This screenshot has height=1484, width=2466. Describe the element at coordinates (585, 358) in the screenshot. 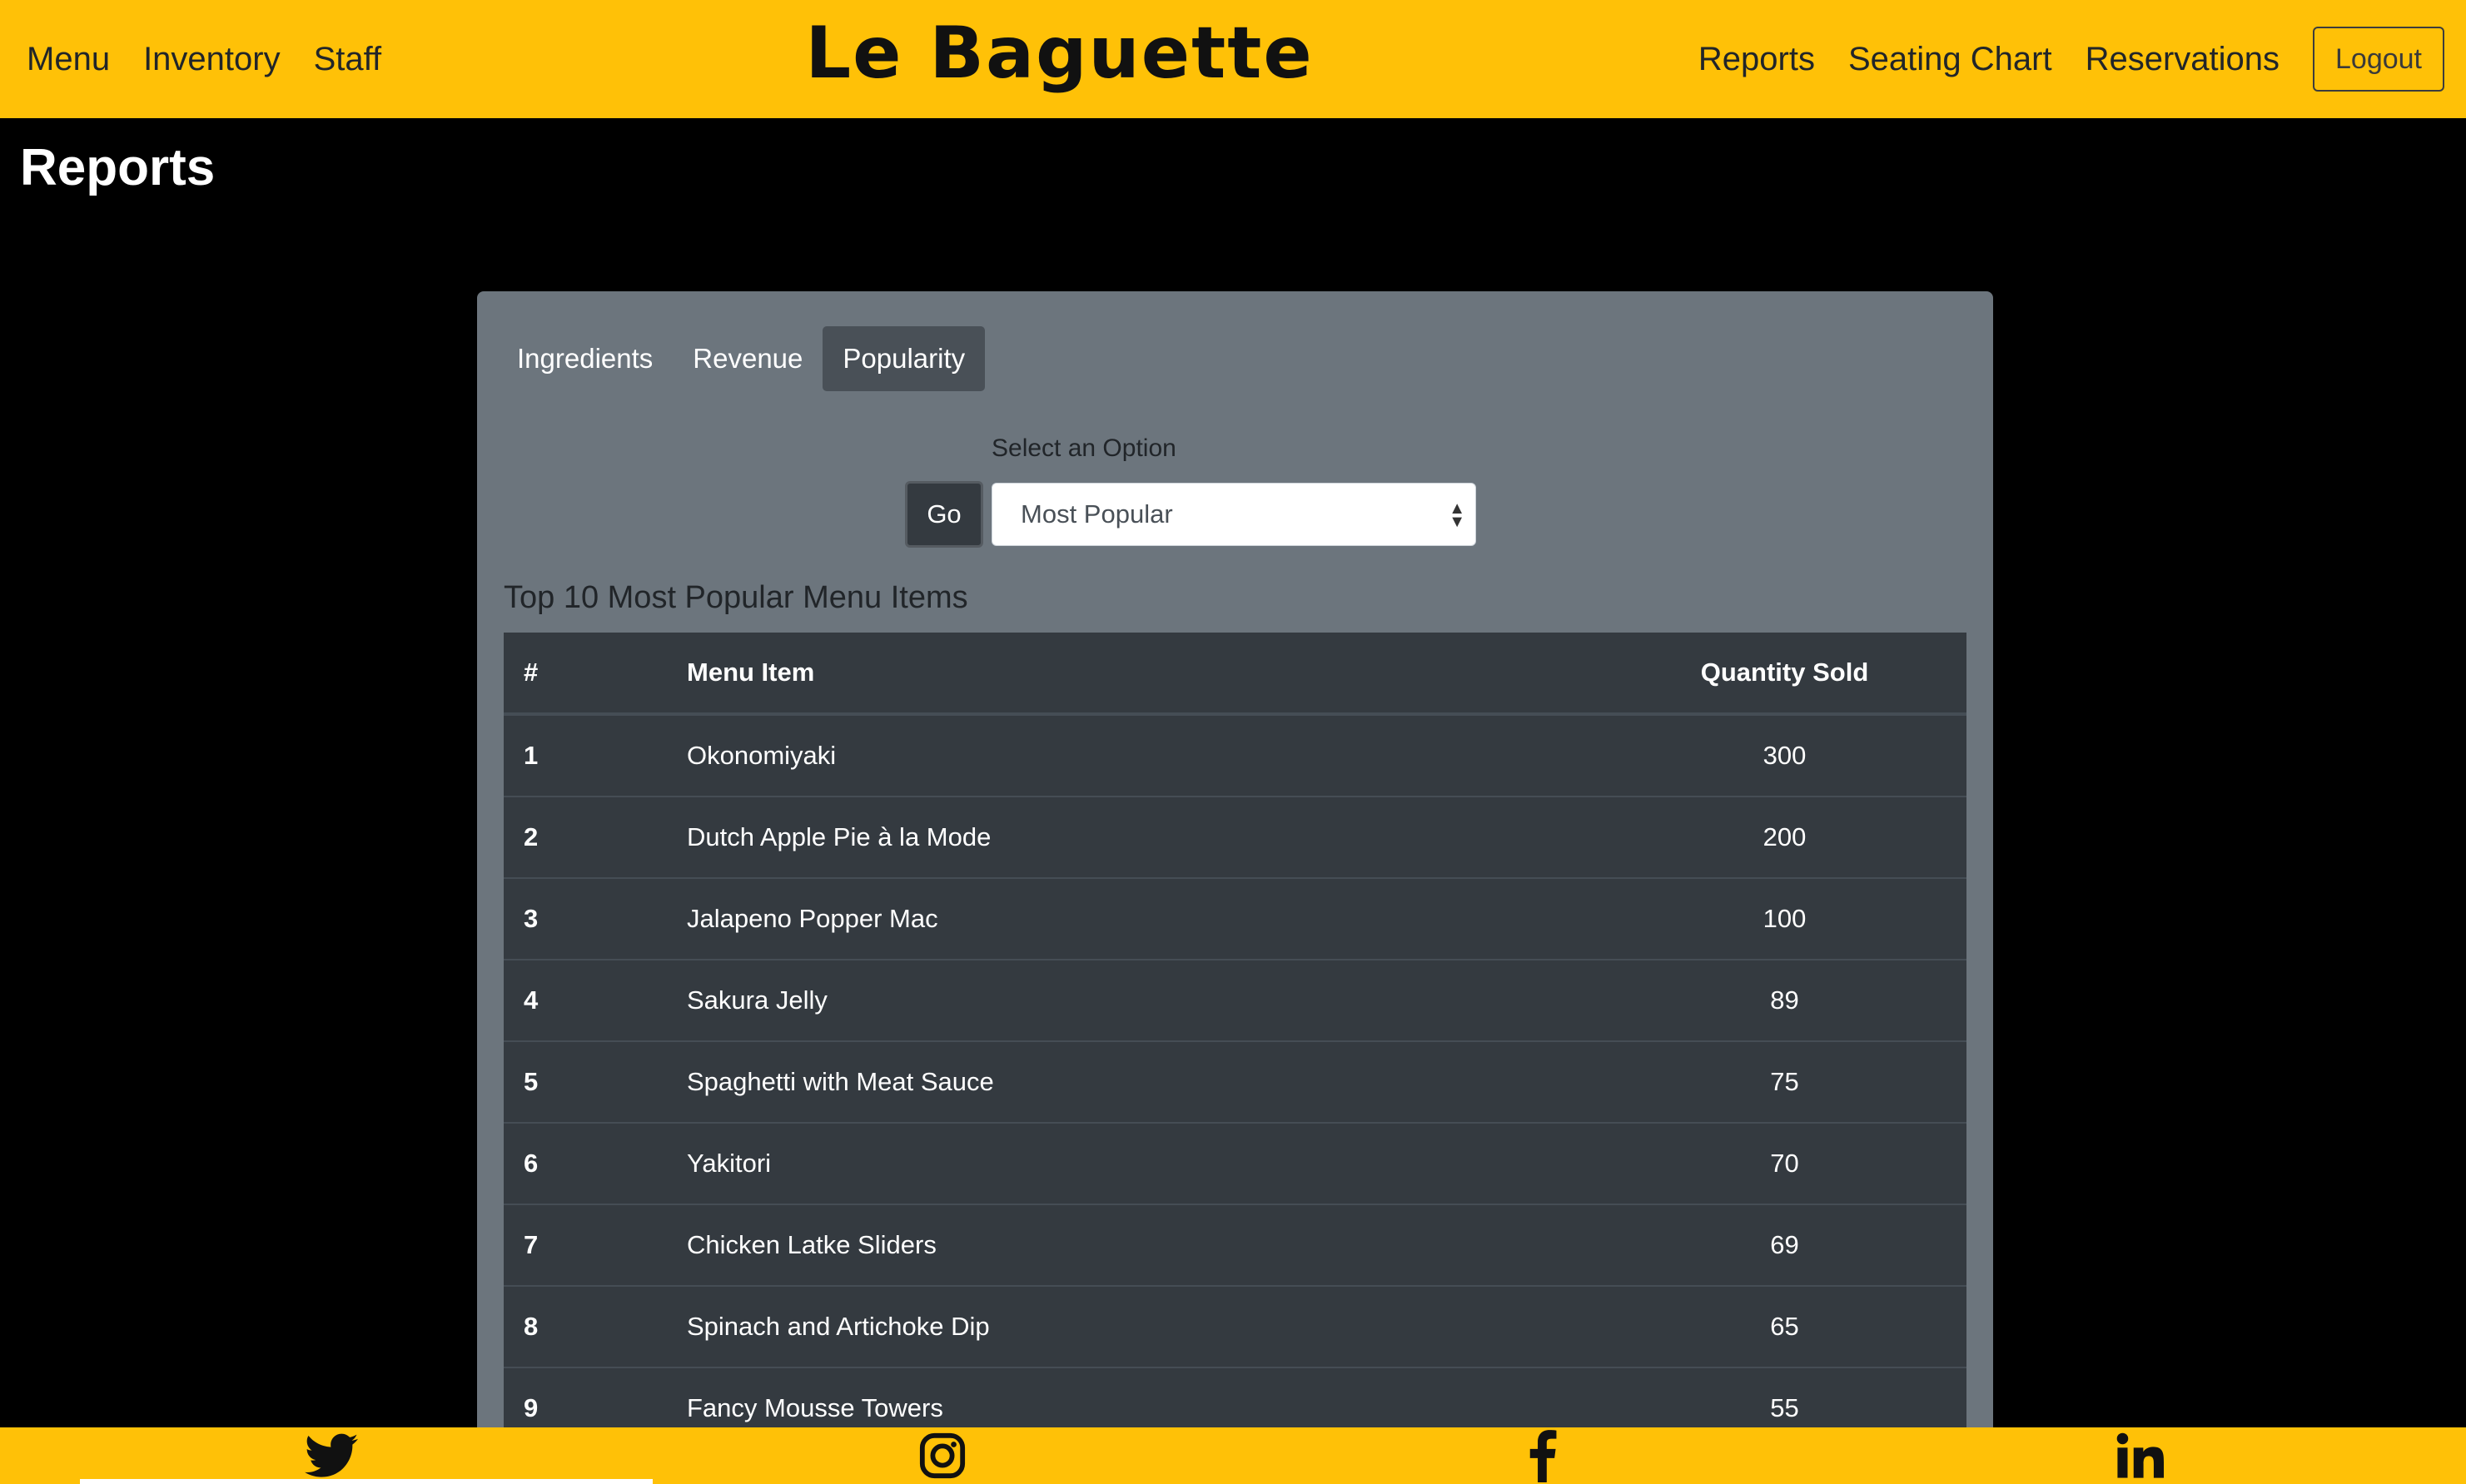

I see `tab-ingredients: Ingredients` at that location.